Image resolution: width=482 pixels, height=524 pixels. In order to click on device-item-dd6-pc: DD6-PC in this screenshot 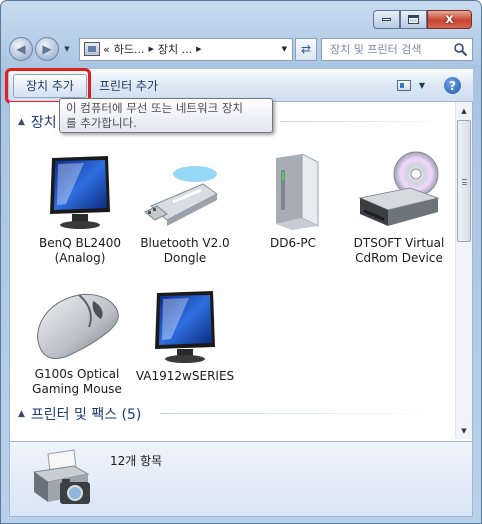, I will do `click(293, 202)`.